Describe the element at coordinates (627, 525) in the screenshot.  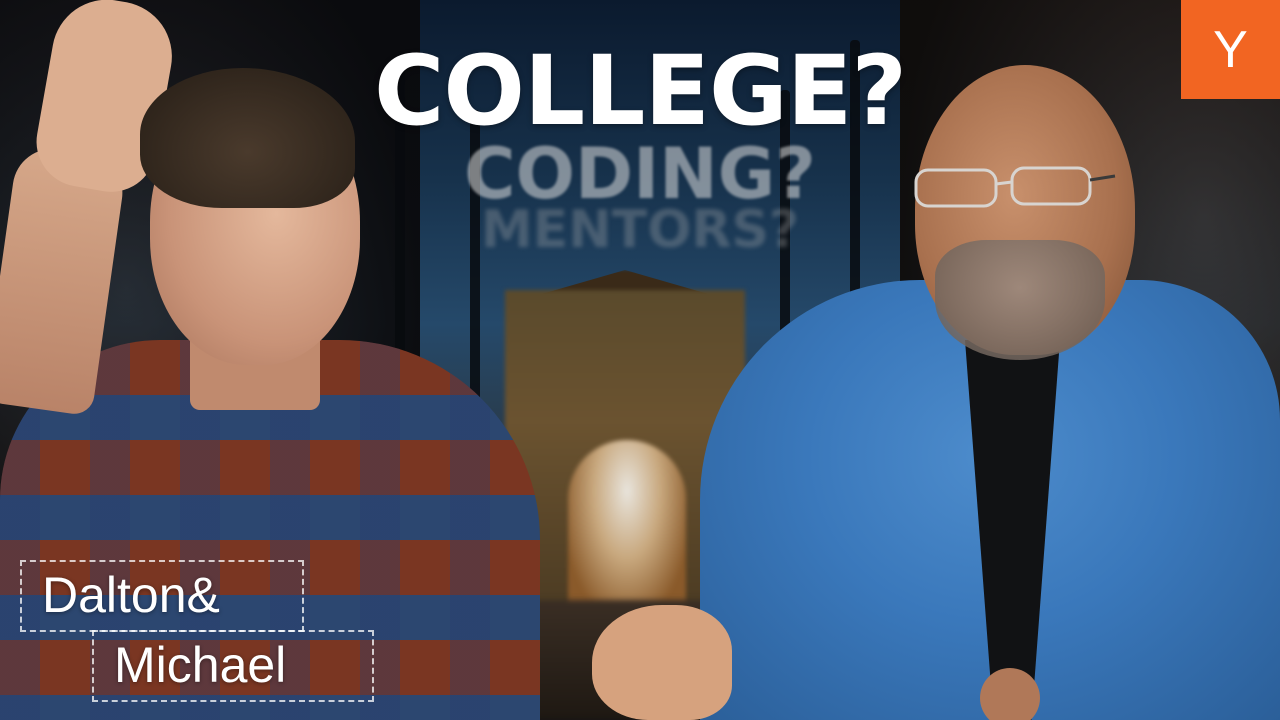
I see `building-archway` at that location.